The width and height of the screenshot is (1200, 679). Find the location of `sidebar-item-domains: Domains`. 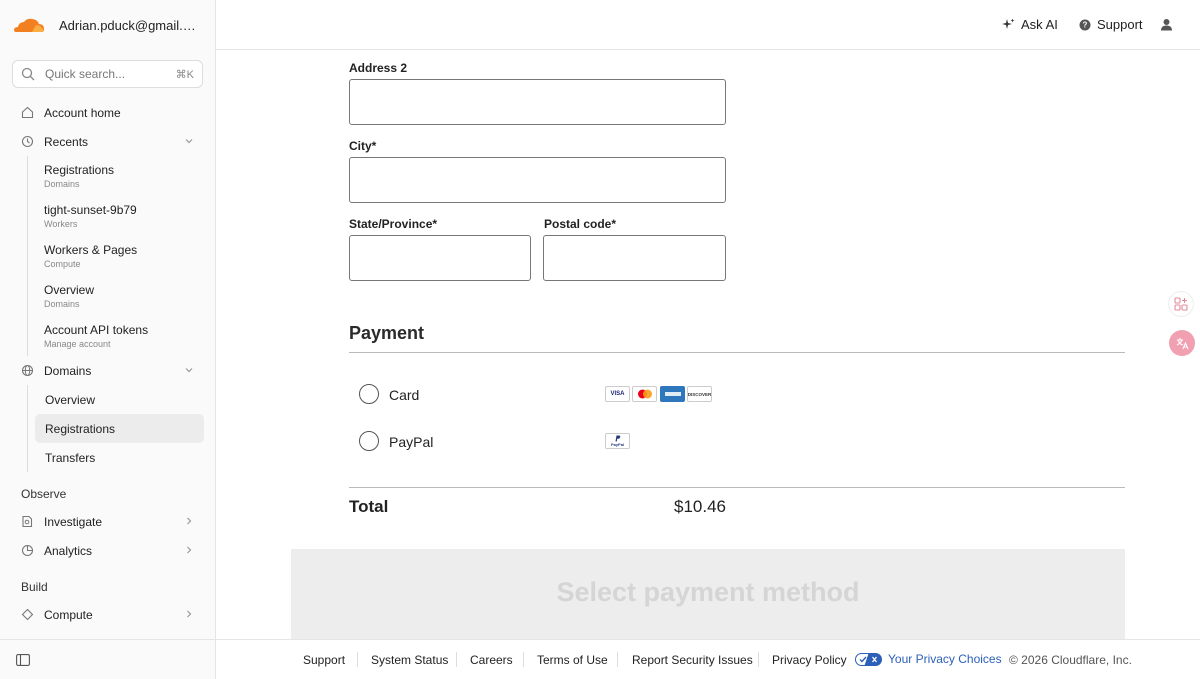

sidebar-item-domains: Domains is located at coordinates (108, 370).